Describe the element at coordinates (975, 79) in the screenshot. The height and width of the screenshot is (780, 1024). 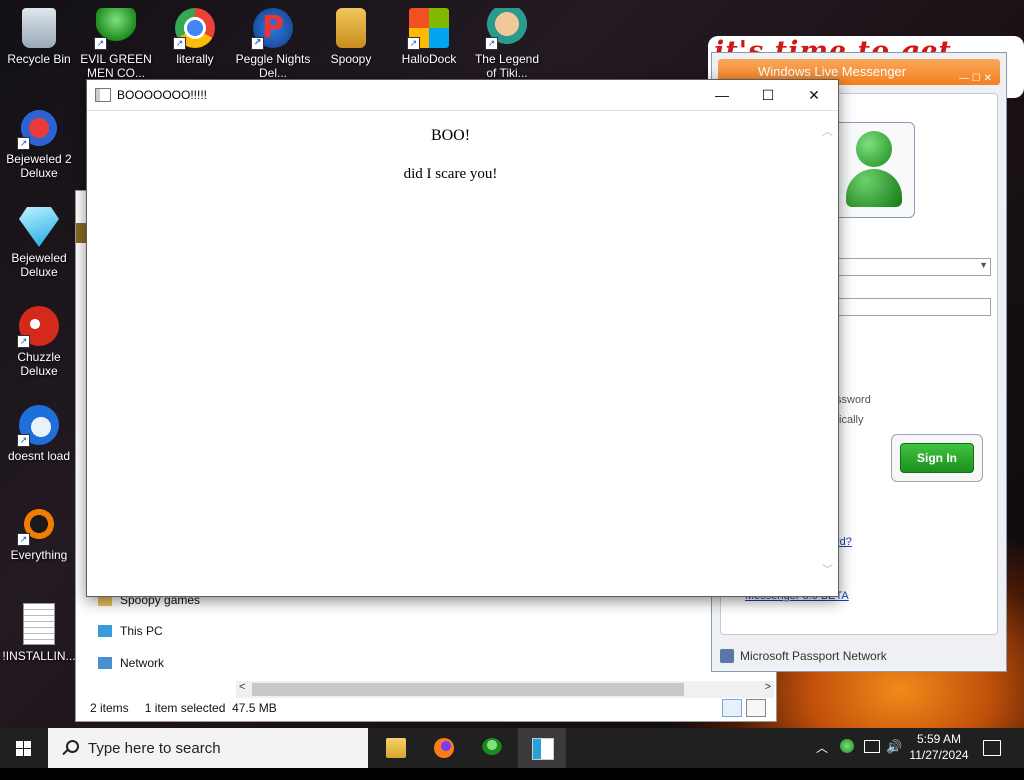
I see `messenger-window-controls: — ☐ ✕` at that location.